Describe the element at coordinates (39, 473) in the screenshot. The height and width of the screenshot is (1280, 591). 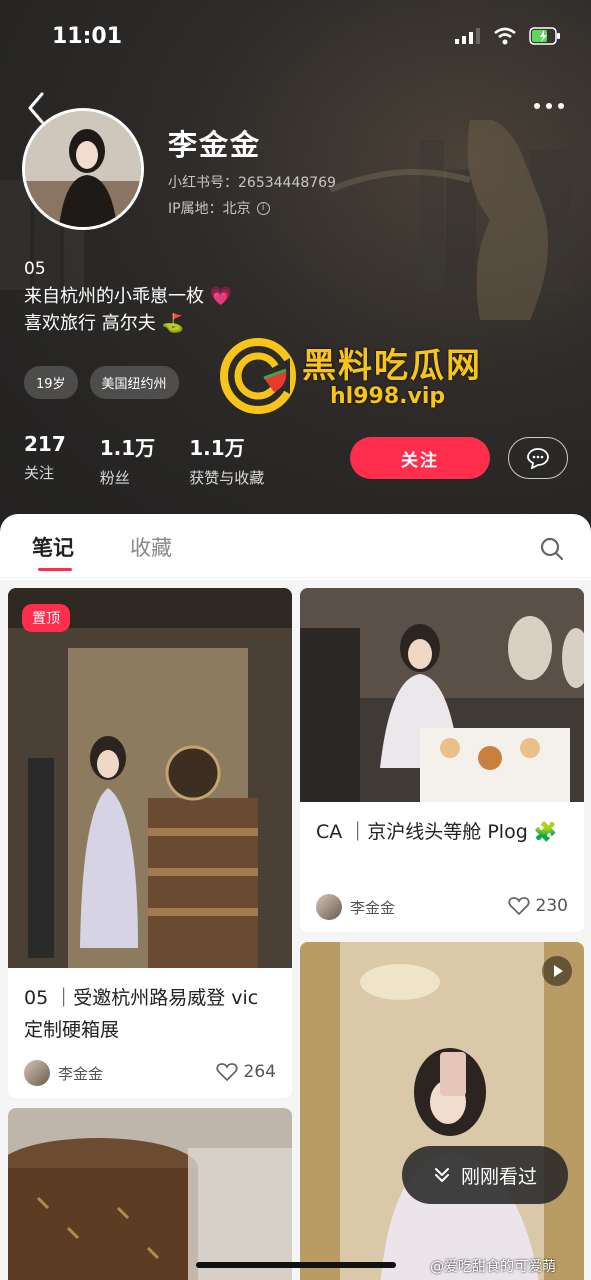
I see `stat-following-label: 关注` at that location.